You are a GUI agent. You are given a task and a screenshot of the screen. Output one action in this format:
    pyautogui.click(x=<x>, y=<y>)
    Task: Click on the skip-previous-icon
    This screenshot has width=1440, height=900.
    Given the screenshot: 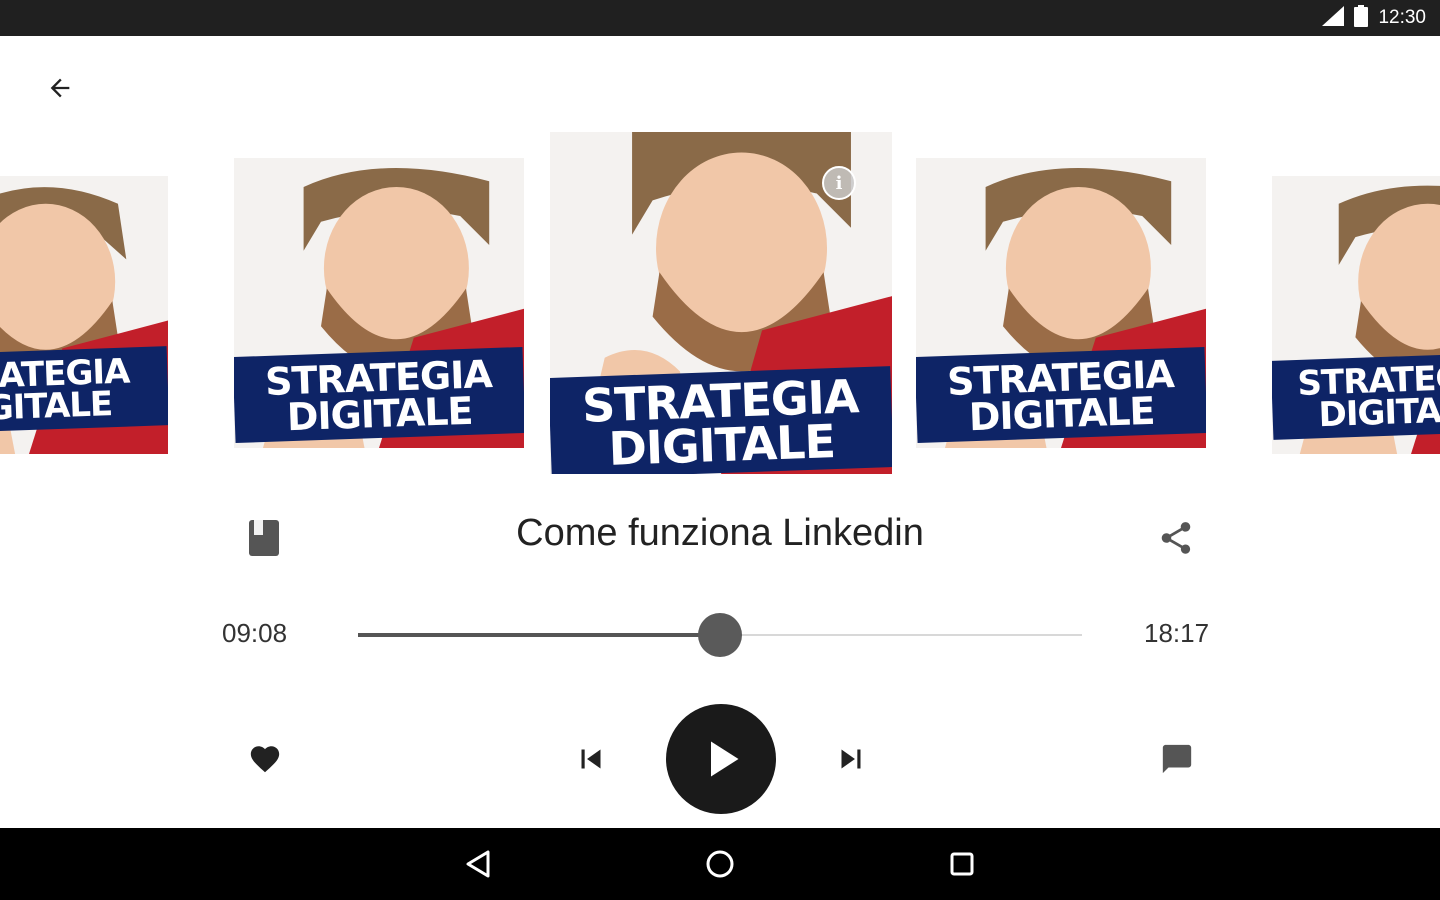 What is the action you would take?
    pyautogui.click(x=591, y=759)
    